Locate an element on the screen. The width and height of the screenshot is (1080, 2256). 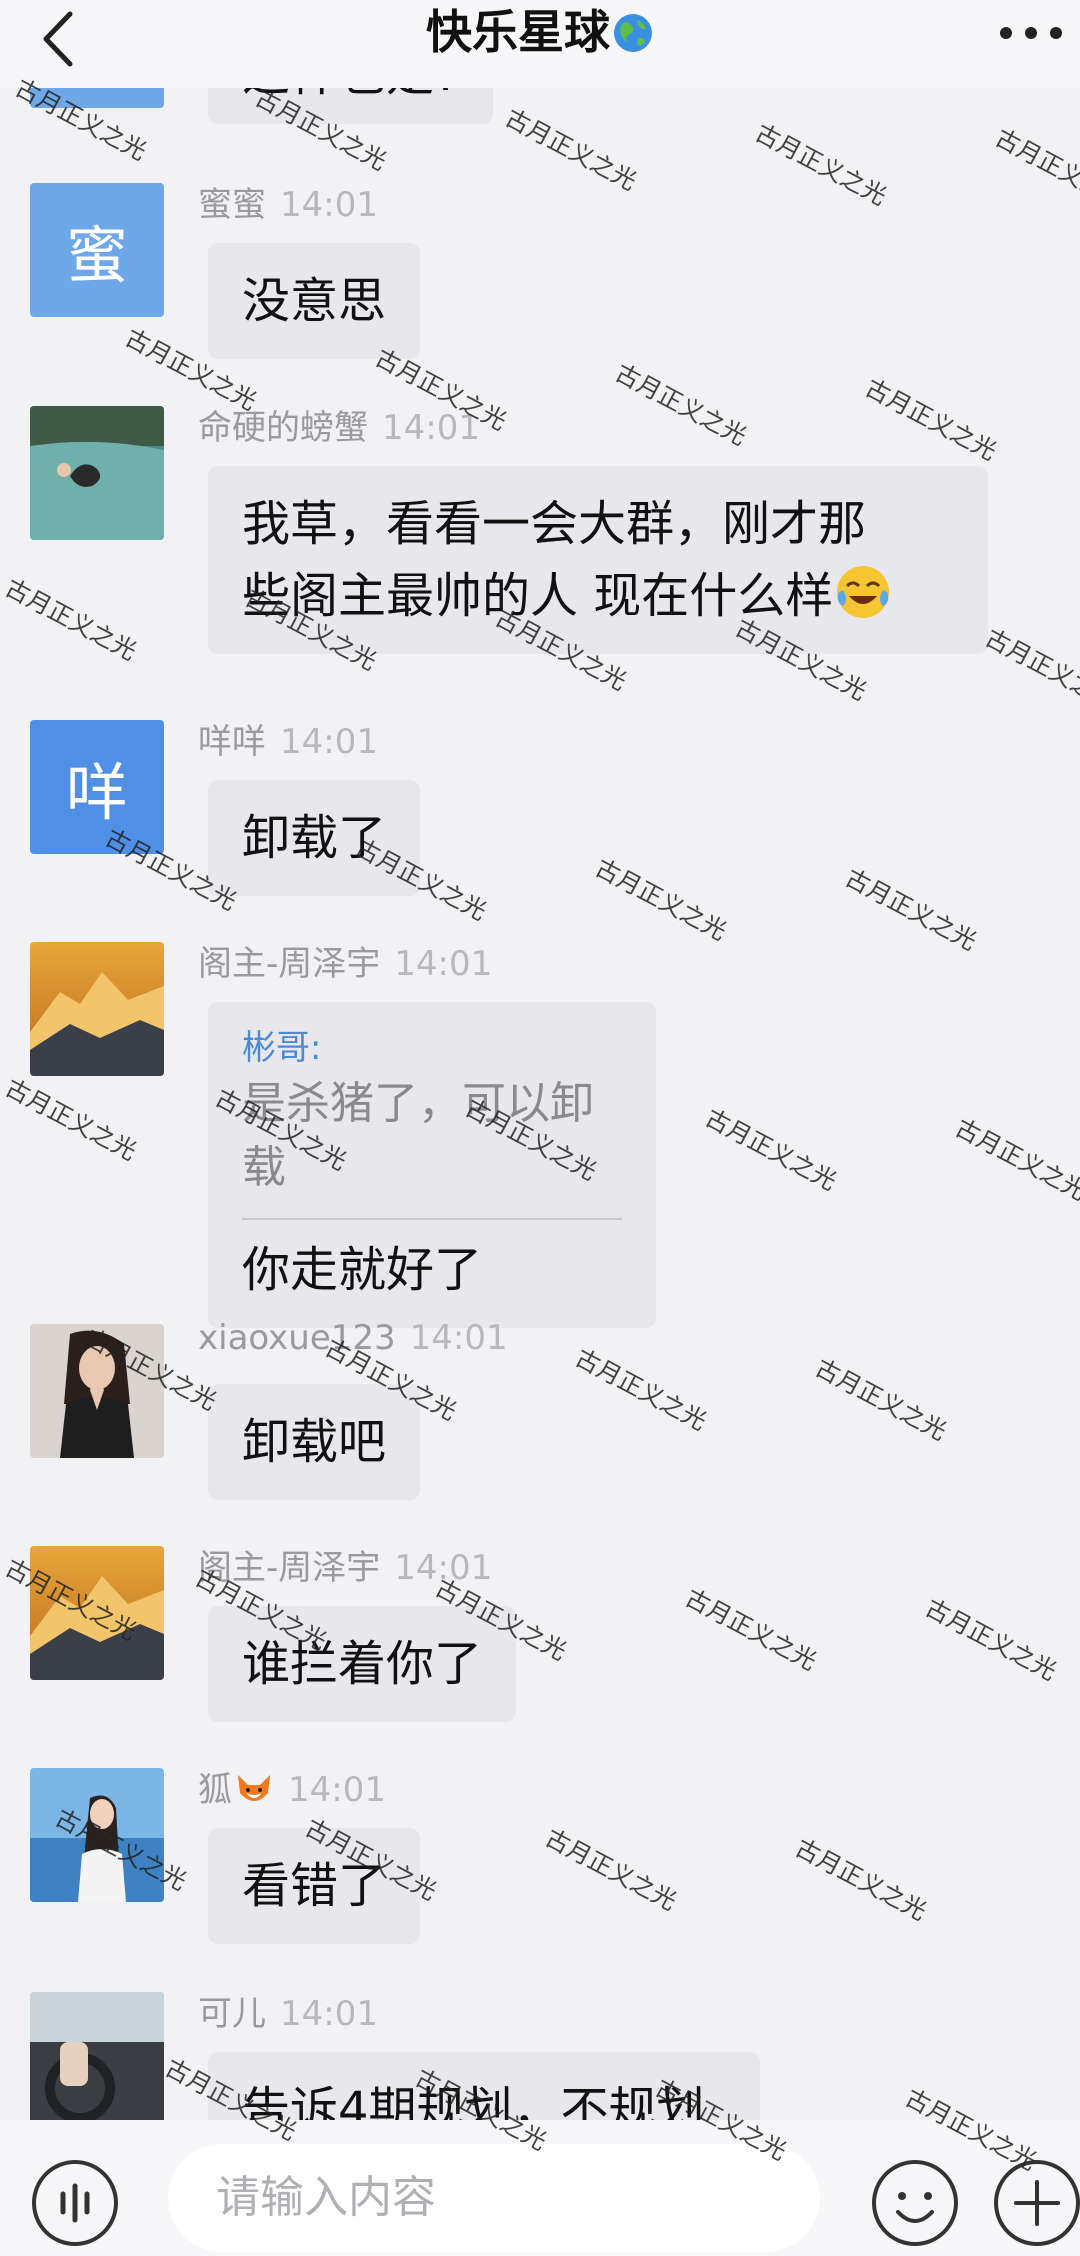
message-meta: 咩咩 14:01 is located at coordinates (288, 738).